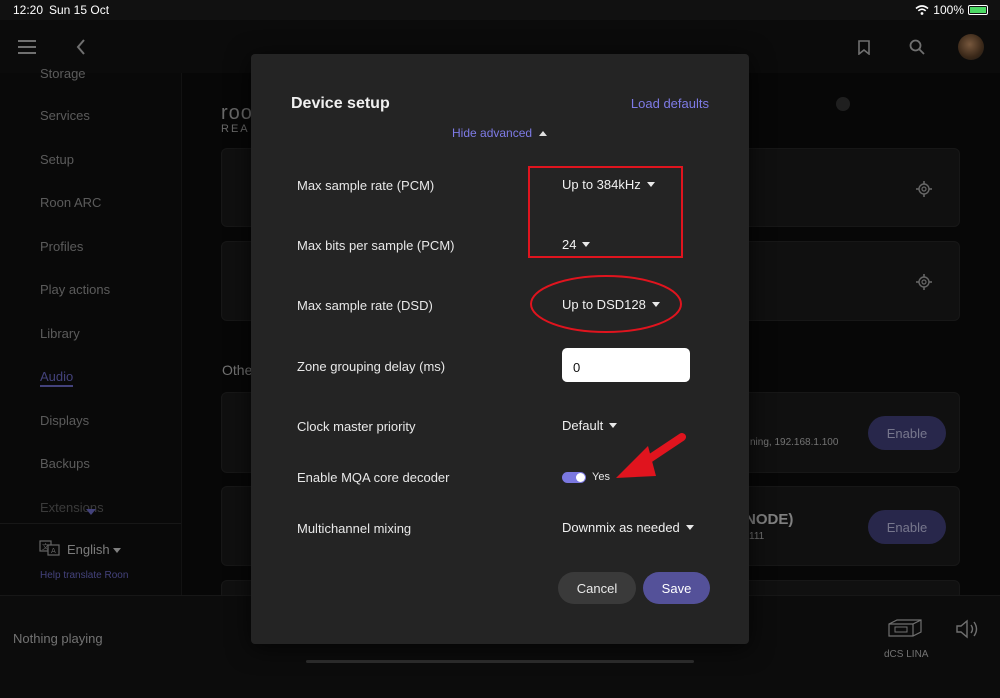 The height and width of the screenshot is (698, 1000). Describe the element at coordinates (601, 184) in the screenshot. I see `max-pcm-rate-value: Up to 384kHz` at that location.